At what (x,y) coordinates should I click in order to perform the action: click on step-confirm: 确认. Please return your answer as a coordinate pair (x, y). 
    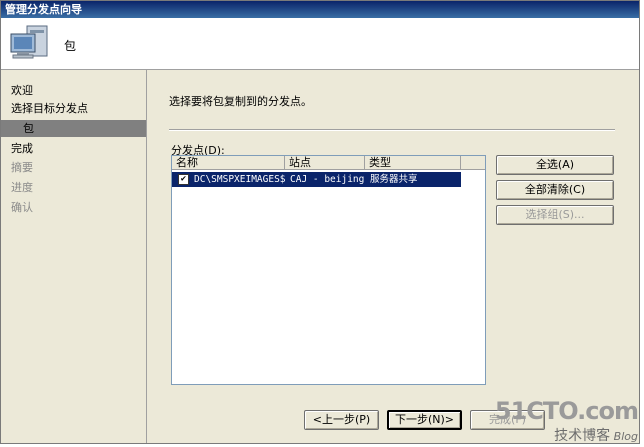
    Looking at the image, I should click on (22, 207).